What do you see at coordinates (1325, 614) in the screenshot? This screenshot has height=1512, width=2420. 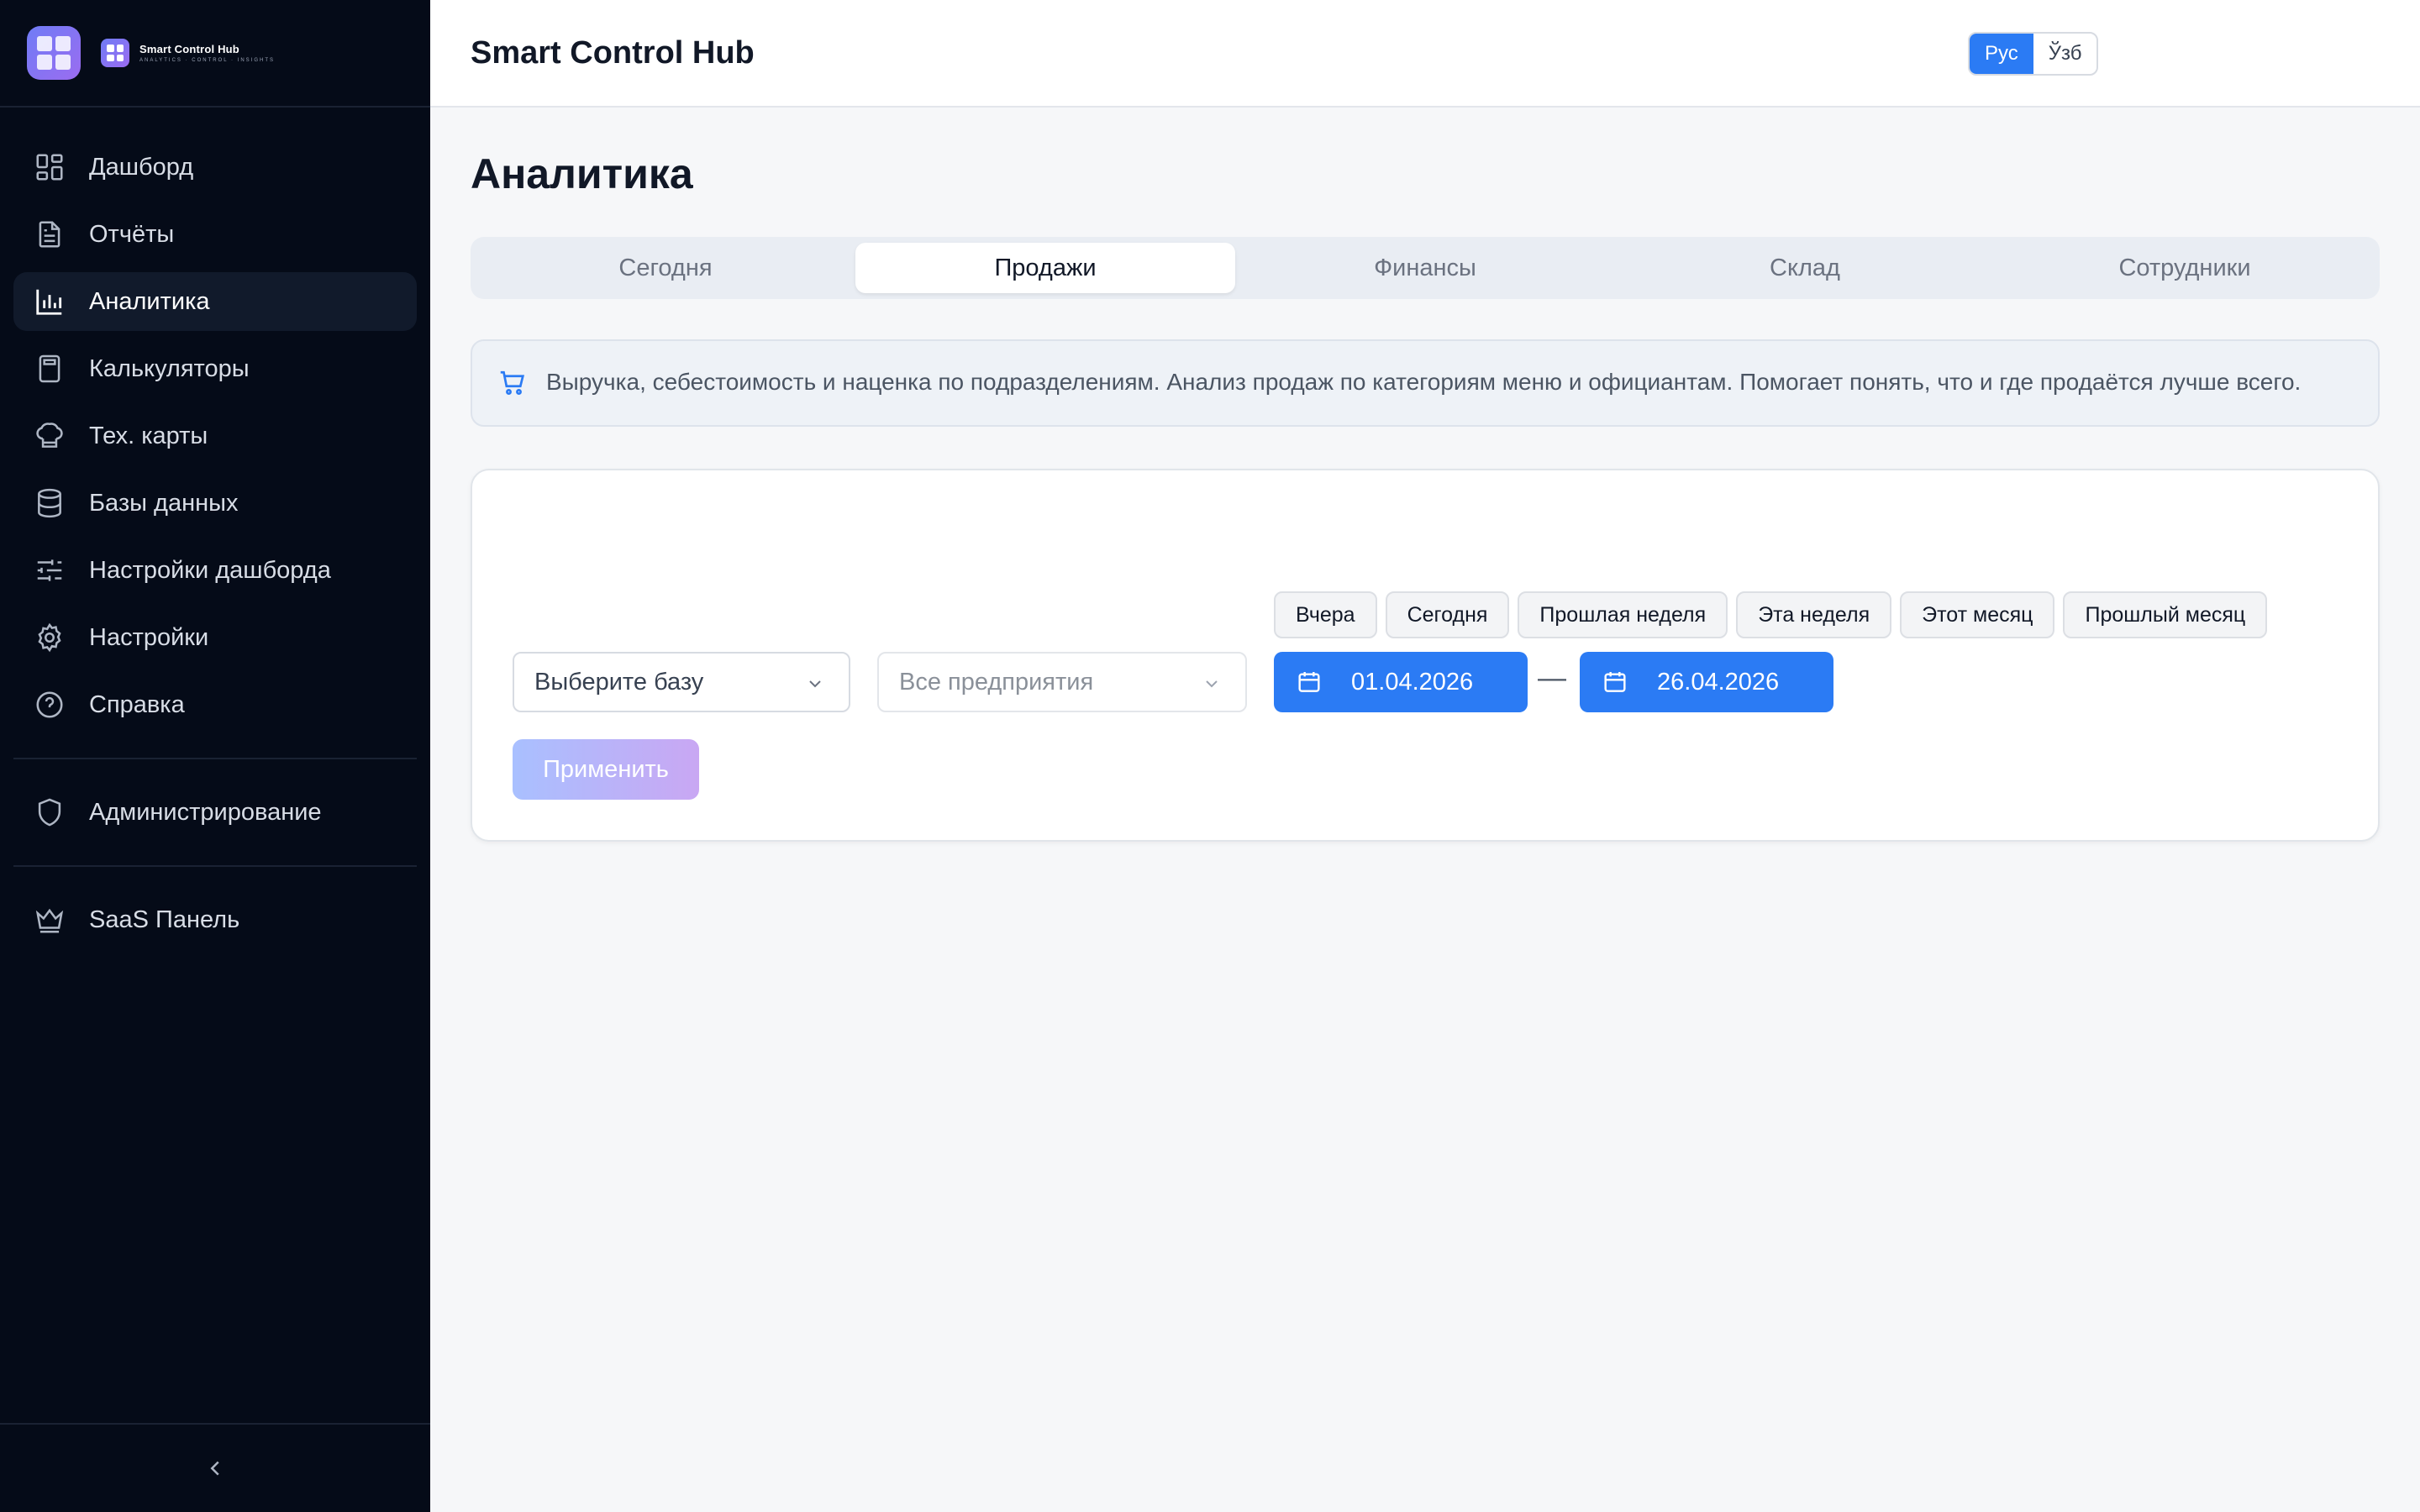 I see `preset-yesterday: Вчера` at bounding box center [1325, 614].